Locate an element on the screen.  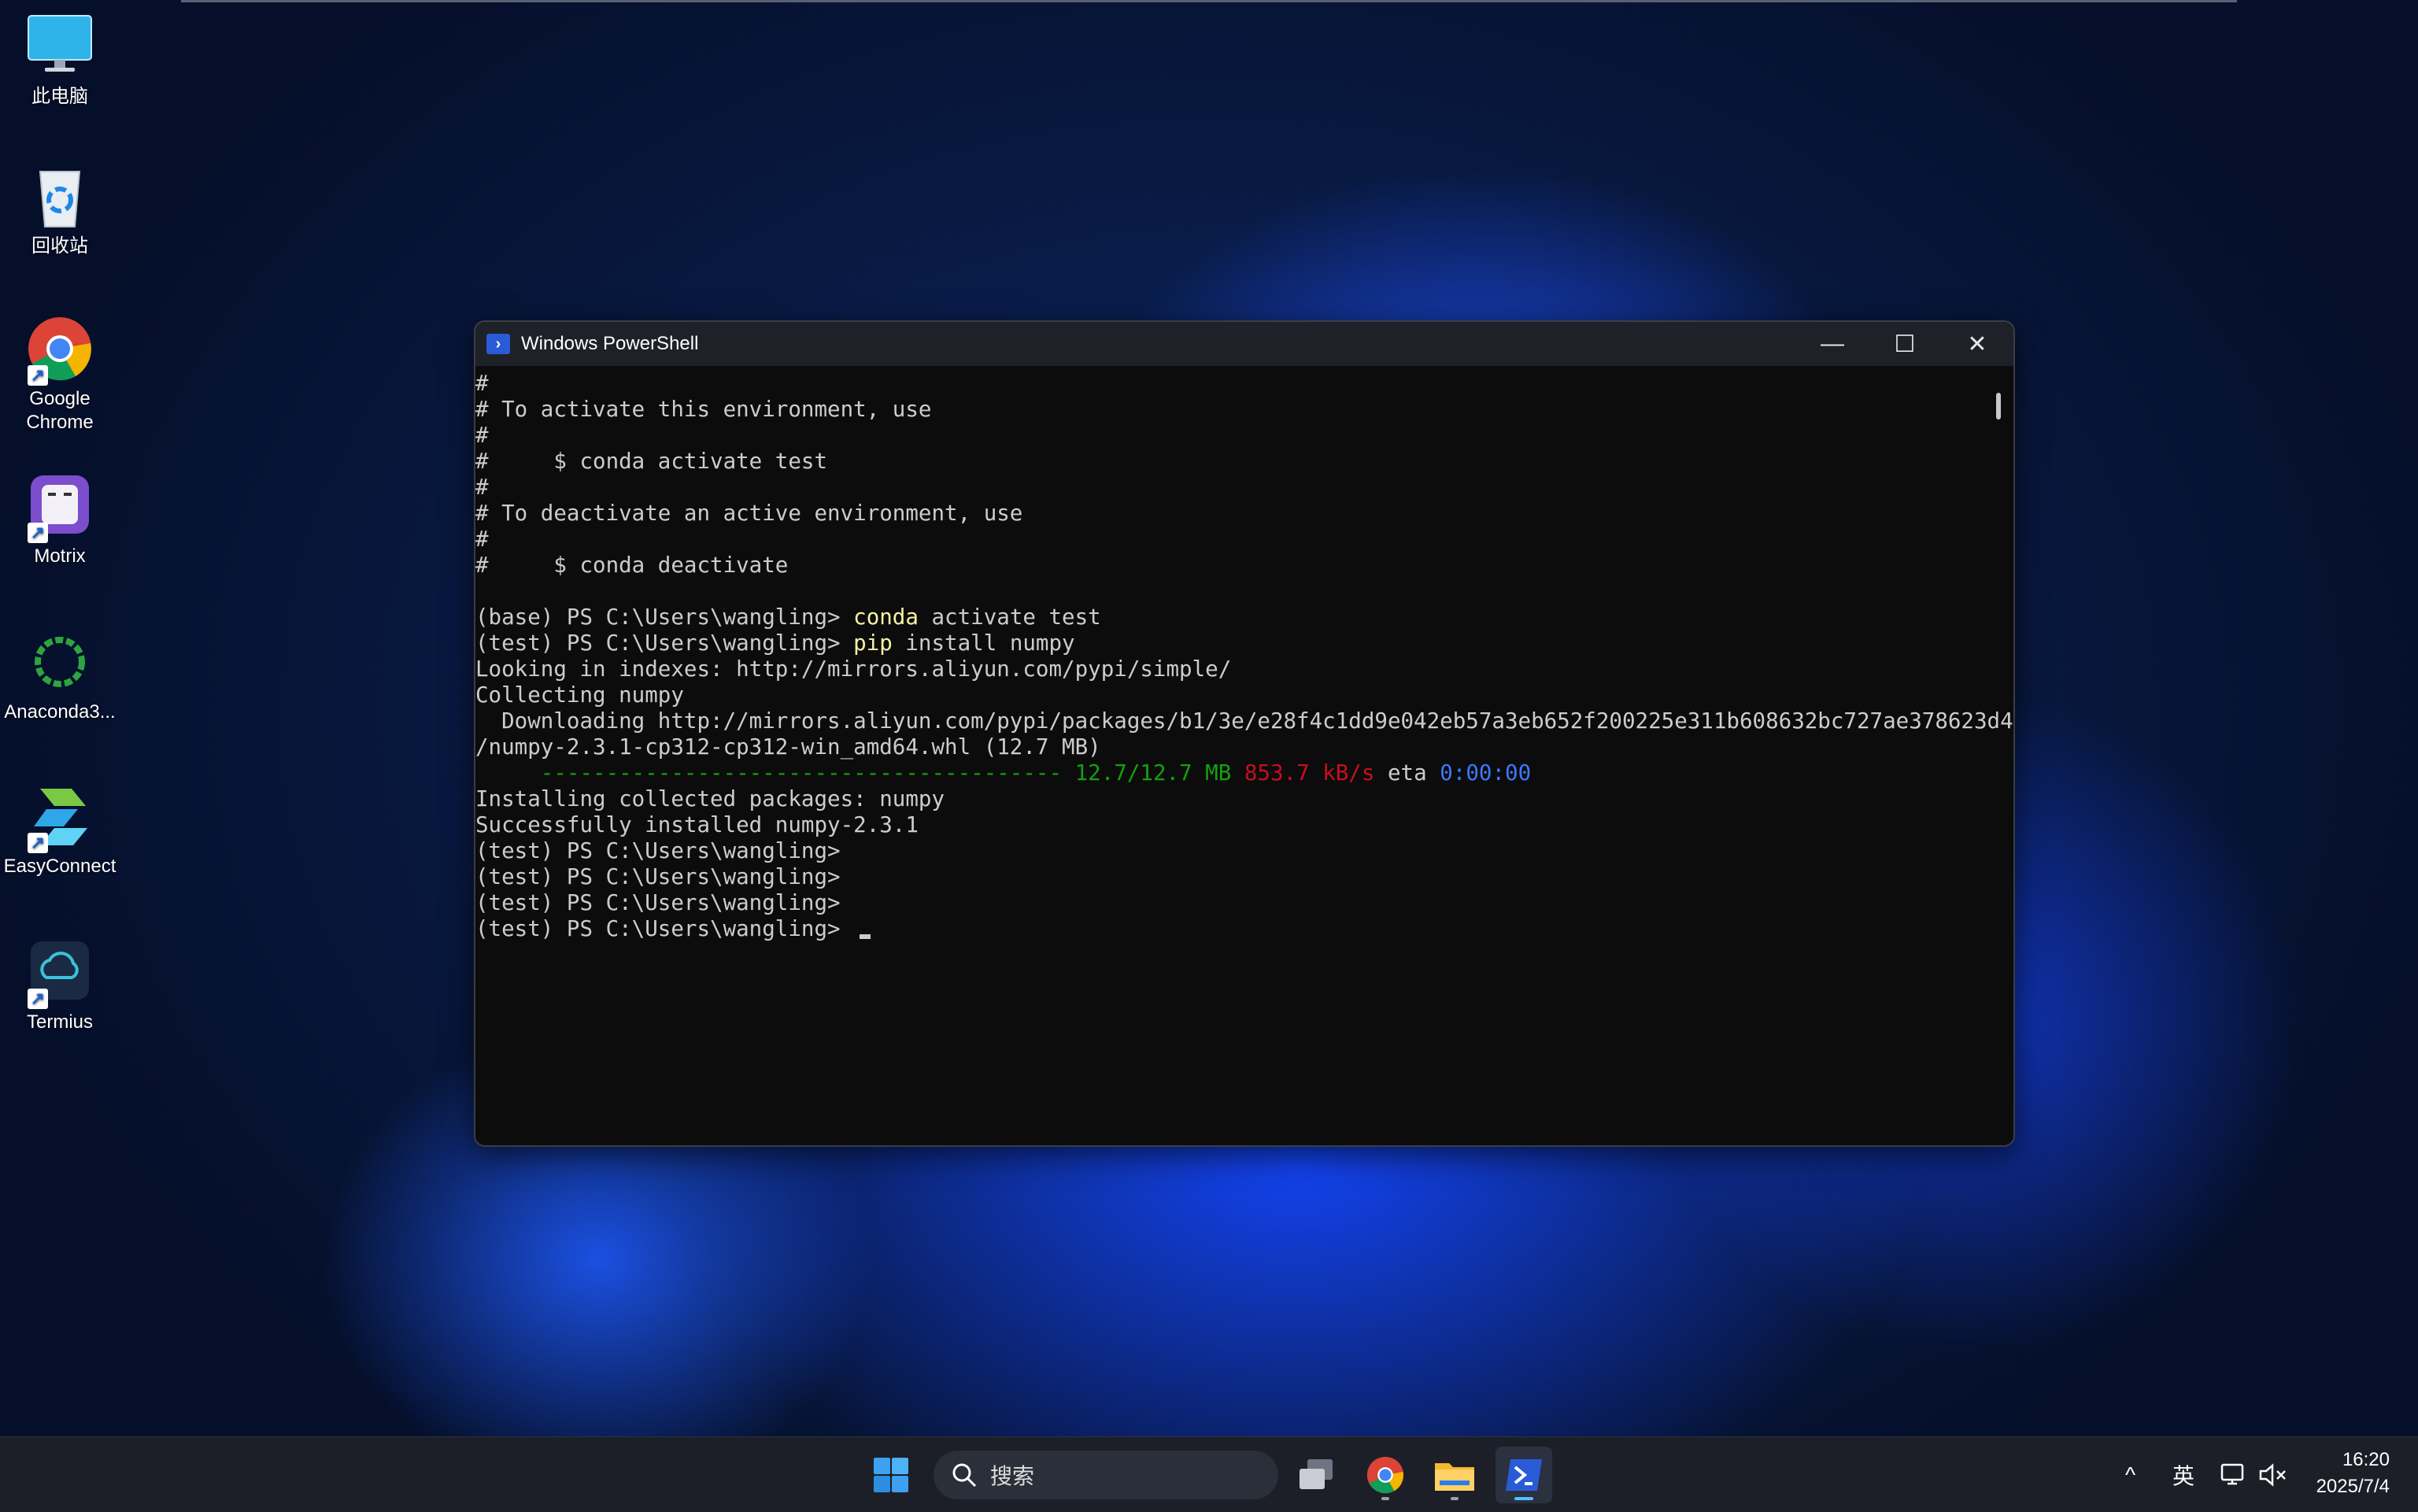
search-icon is located at coordinates (964, 1475).